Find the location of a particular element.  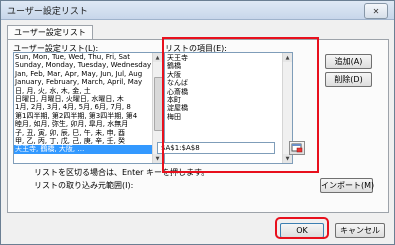

tab-custom-lists: ユーザー設定リスト is located at coordinates (50, 32).